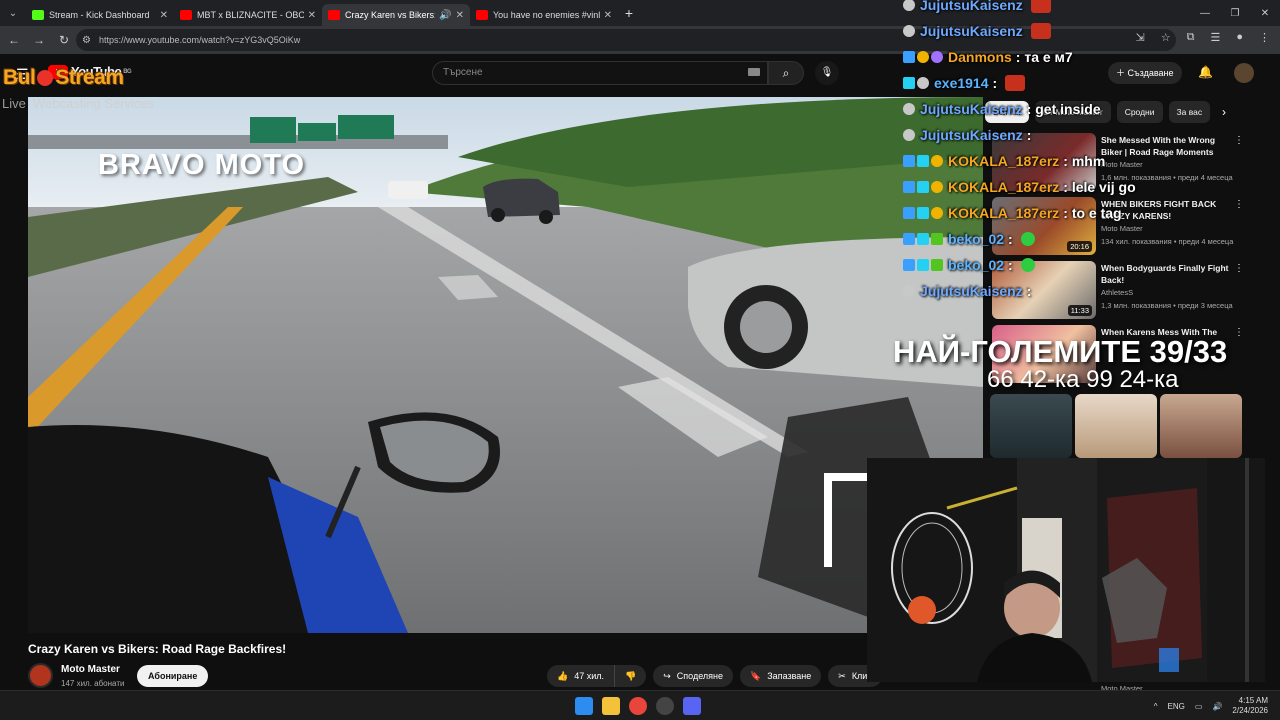 The height and width of the screenshot is (720, 1280). I want to click on chevron-up-icon: ^, so click(1156, 706).